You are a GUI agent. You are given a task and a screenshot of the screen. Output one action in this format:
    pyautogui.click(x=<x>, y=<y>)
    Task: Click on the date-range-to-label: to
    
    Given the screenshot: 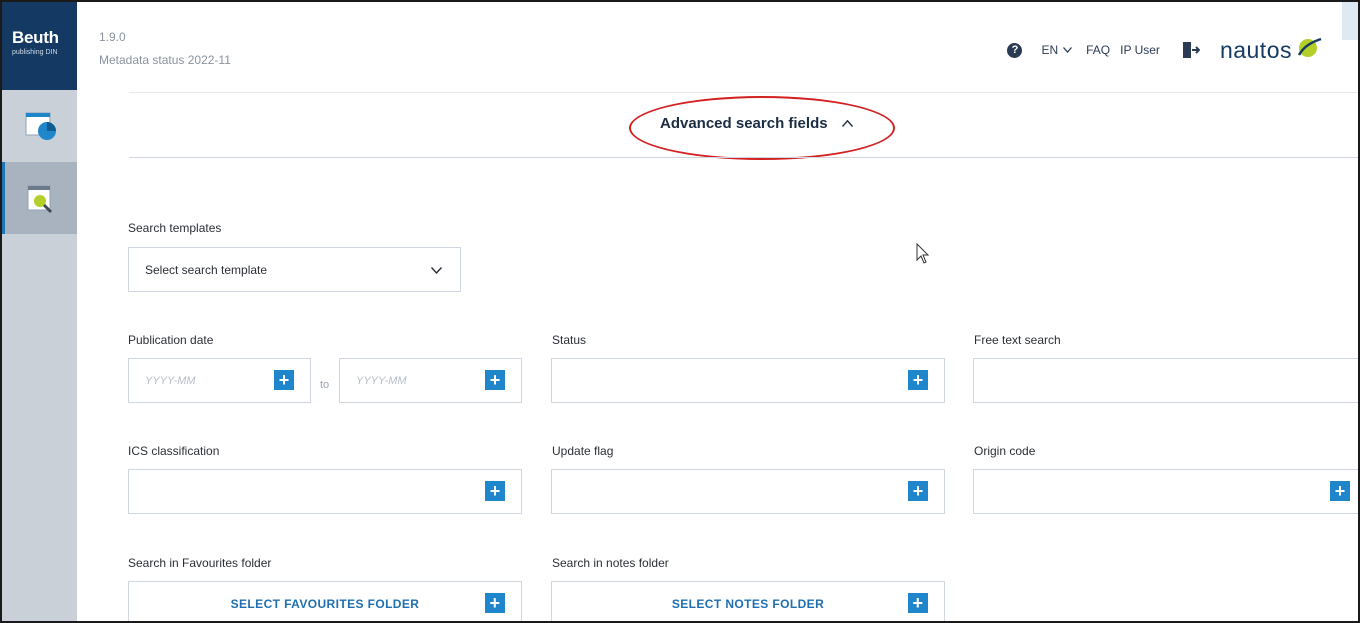 What is the action you would take?
    pyautogui.click(x=325, y=385)
    